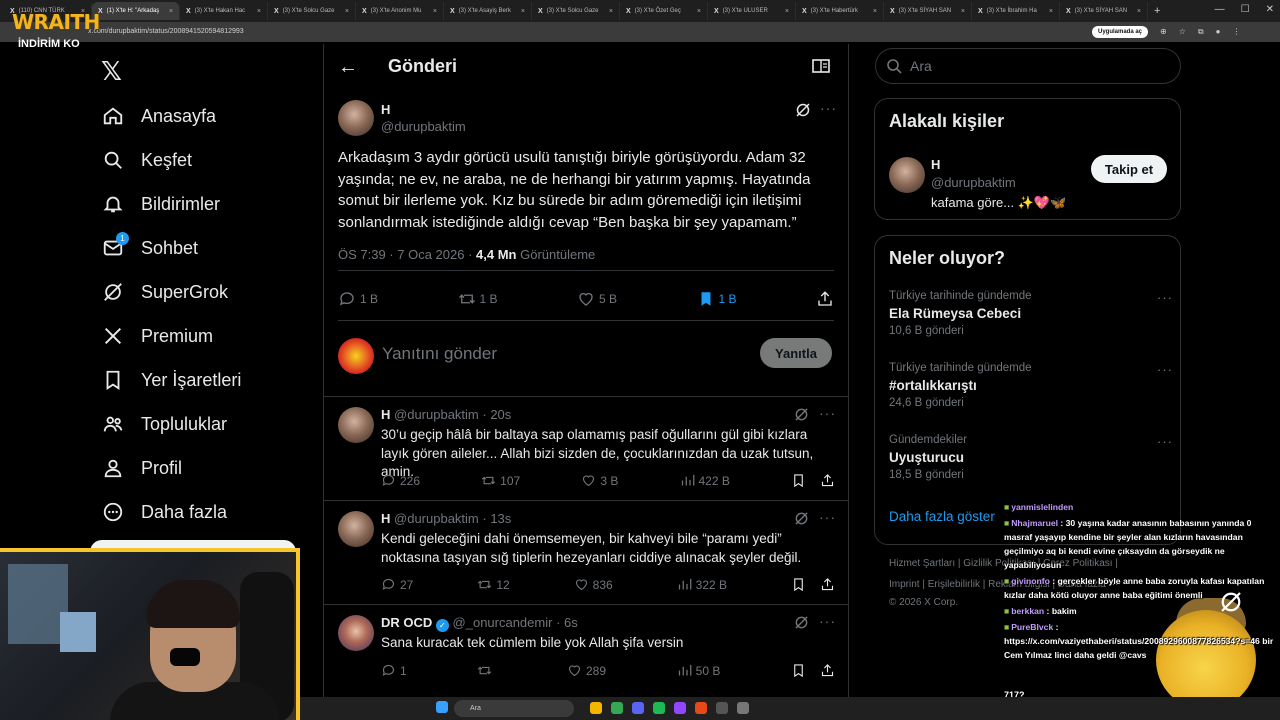 The height and width of the screenshot is (720, 1280). I want to click on related-handle: @durupbaktim, so click(973, 182).